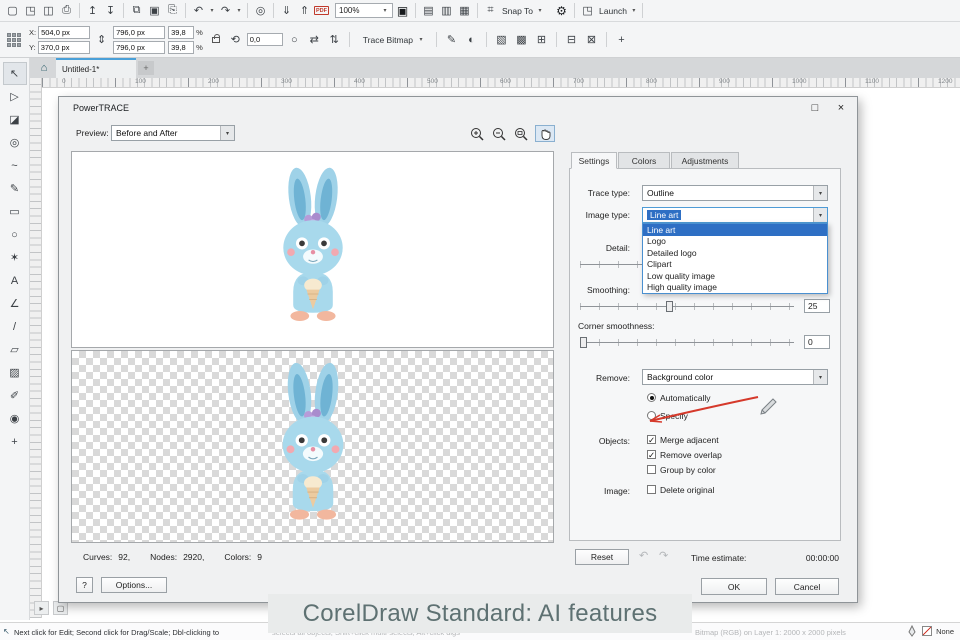  What do you see at coordinates (521, 133) in the screenshot?
I see `zoom-to-fit-button` at bounding box center [521, 133].